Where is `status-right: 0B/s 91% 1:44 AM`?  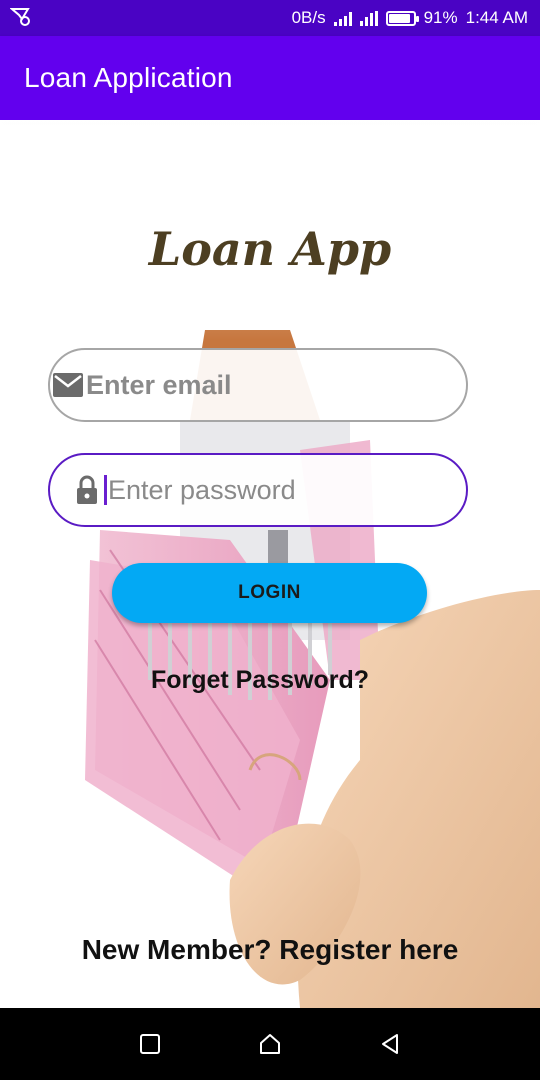 status-right: 0B/s 91% 1:44 AM is located at coordinates (410, 18).